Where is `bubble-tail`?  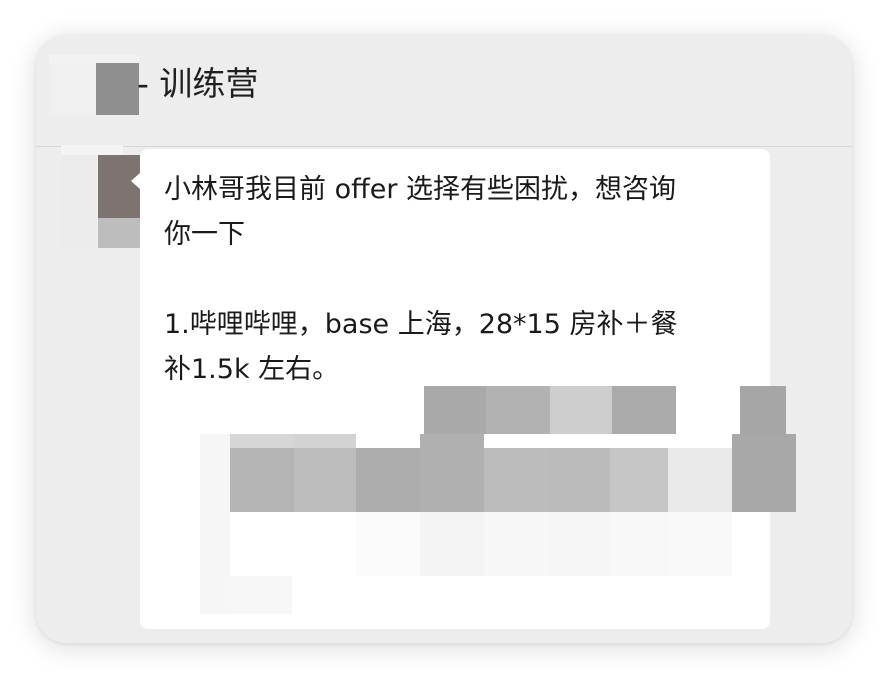 bubble-tail is located at coordinates (136, 181).